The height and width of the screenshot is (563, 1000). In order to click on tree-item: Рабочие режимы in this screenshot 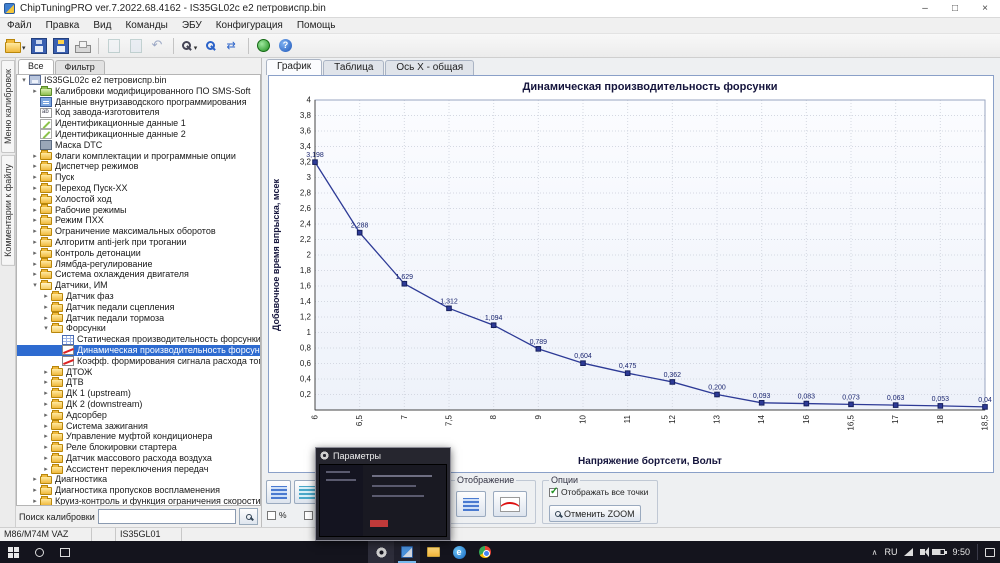, I will do `click(138, 210)`.